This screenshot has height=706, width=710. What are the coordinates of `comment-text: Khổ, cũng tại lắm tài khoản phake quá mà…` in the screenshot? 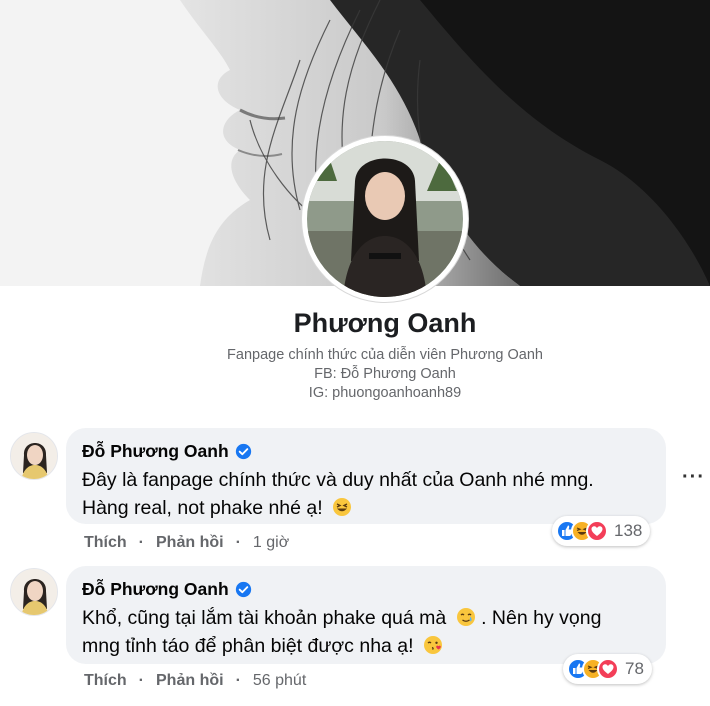 It's located at (367, 632).